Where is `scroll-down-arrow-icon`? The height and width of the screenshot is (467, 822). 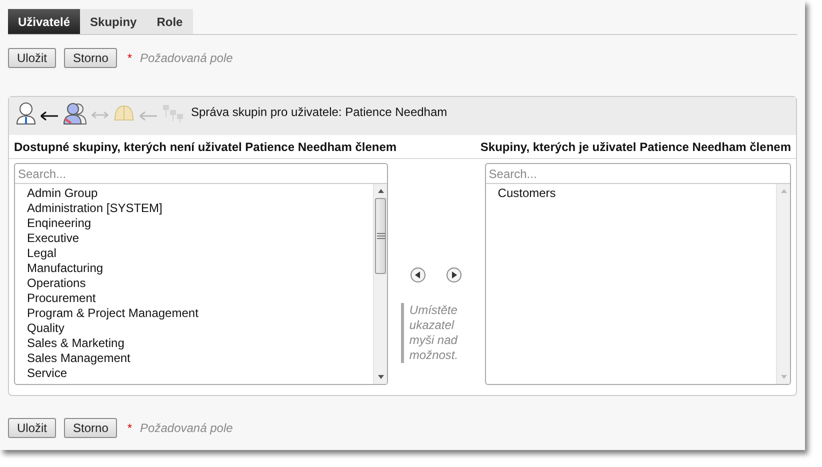 scroll-down-arrow-icon is located at coordinates (381, 377).